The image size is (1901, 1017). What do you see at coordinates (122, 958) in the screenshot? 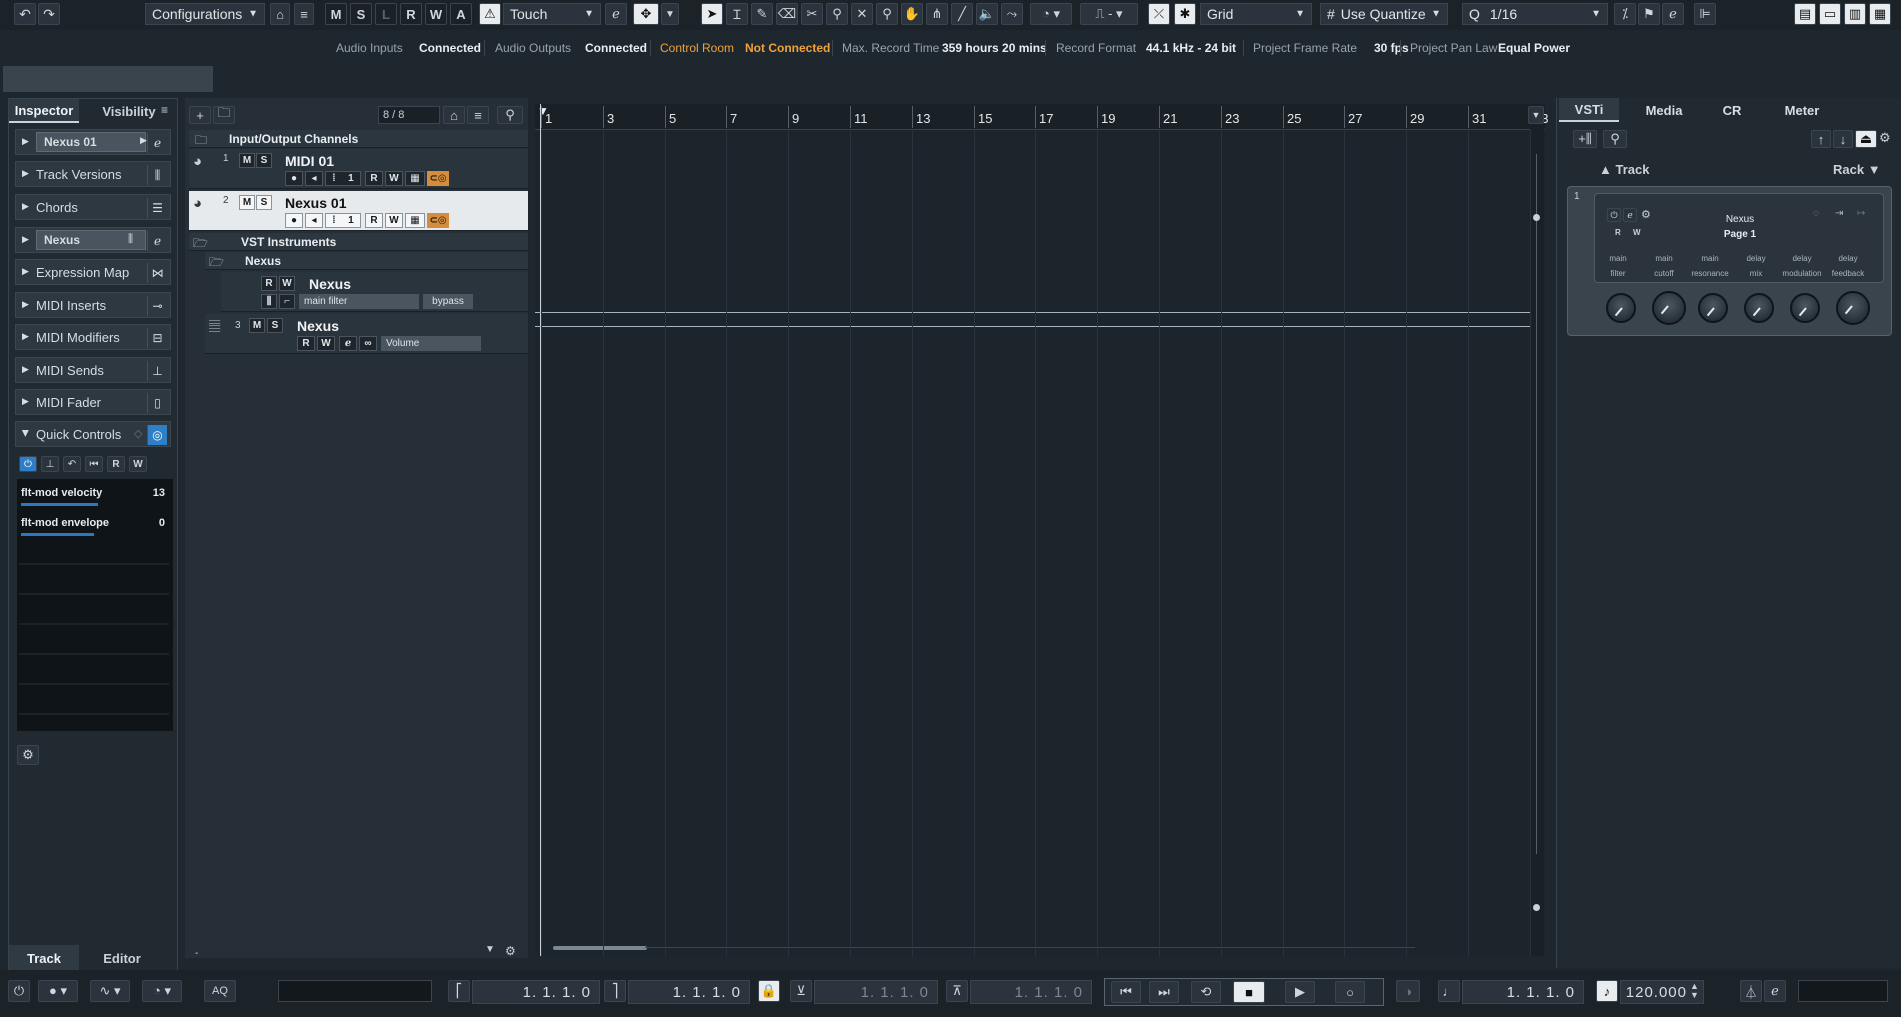
I see `tab-editor: Editor` at bounding box center [122, 958].